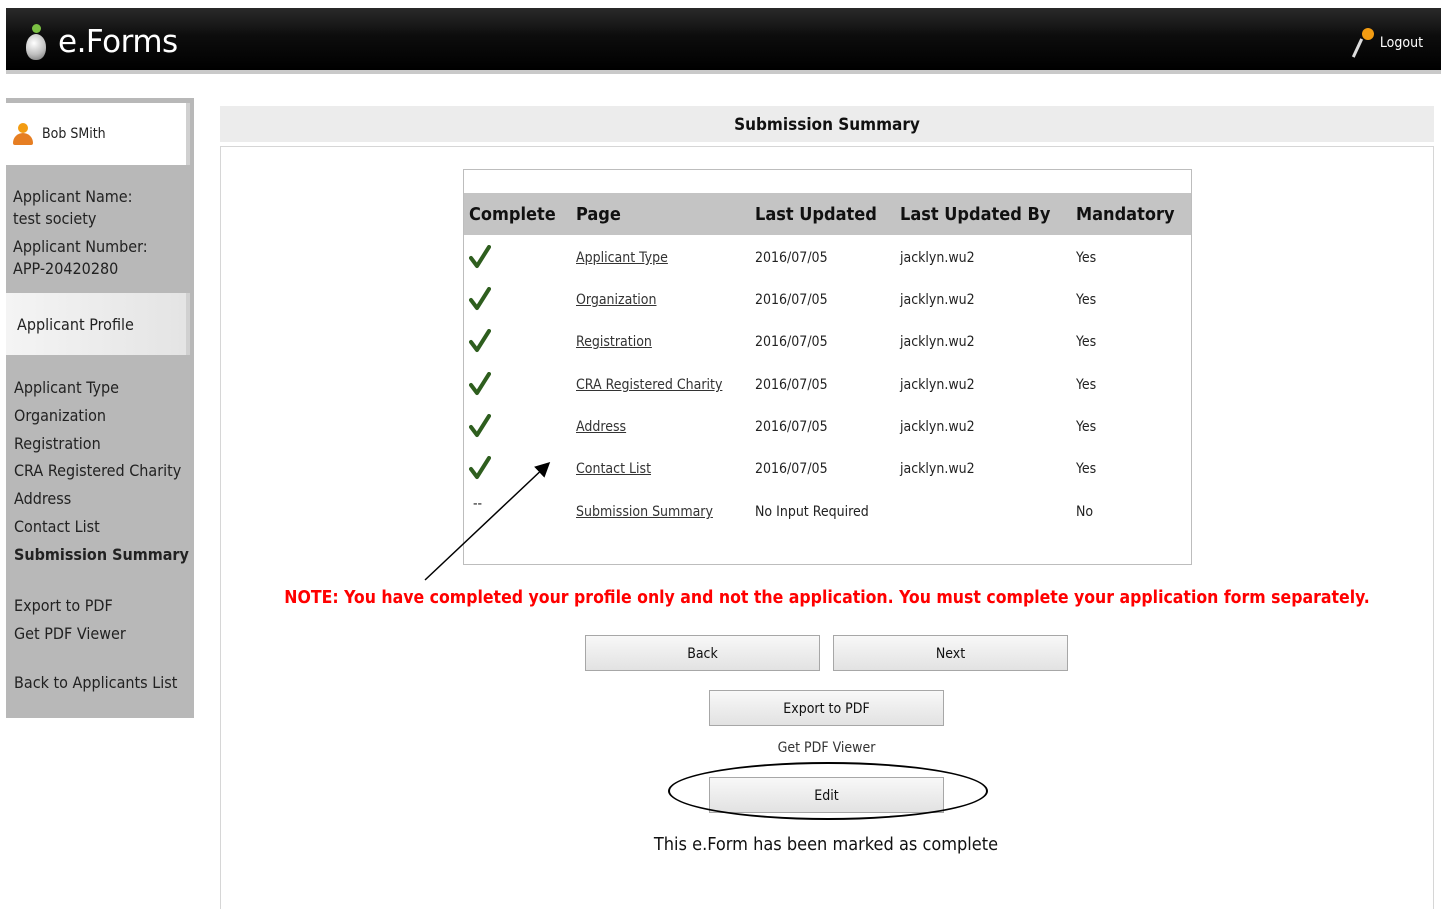 This screenshot has height=909, width=1443. Describe the element at coordinates (1125, 214) in the screenshot. I see `column-header-mandatory: Mandatory` at that location.